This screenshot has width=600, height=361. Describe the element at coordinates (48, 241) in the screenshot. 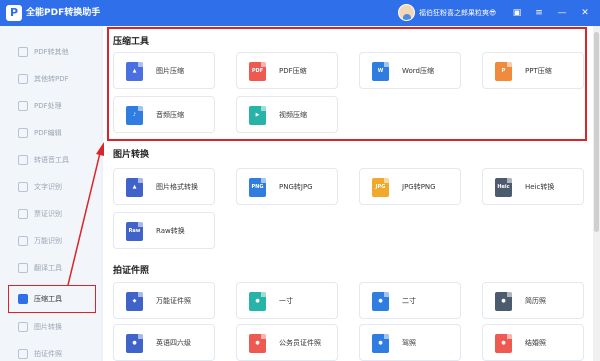

I see `sidebar-item-label: 万能识别` at that location.